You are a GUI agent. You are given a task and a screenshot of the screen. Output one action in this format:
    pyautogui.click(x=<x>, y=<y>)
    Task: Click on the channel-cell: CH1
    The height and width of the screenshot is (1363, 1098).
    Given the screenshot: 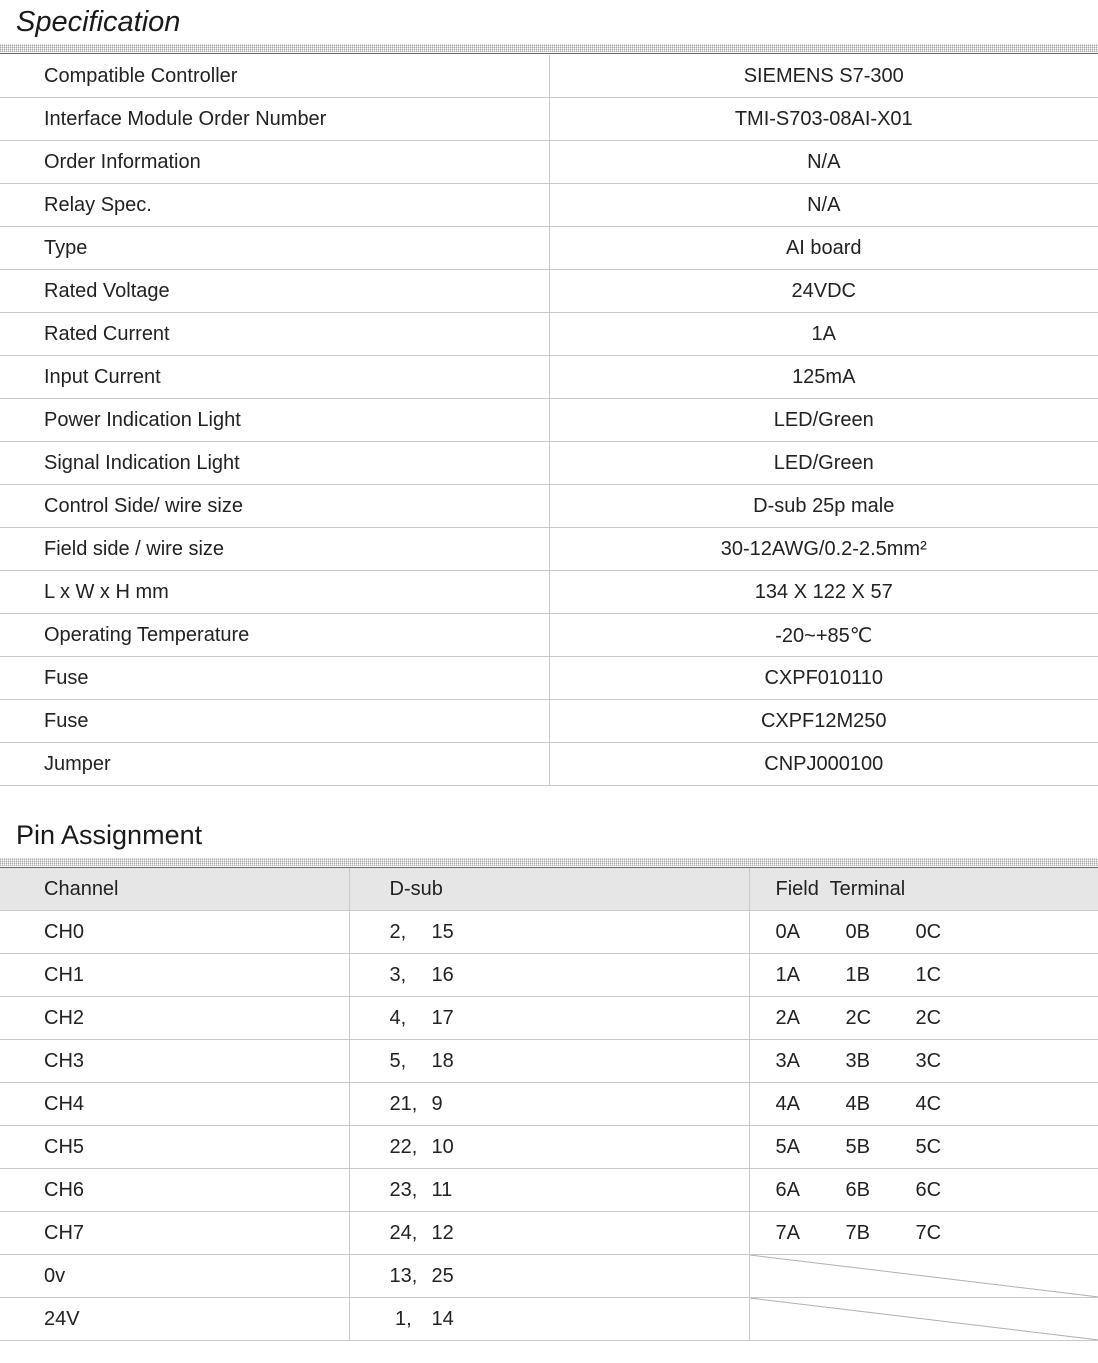 What is the action you would take?
    pyautogui.click(x=175, y=975)
    